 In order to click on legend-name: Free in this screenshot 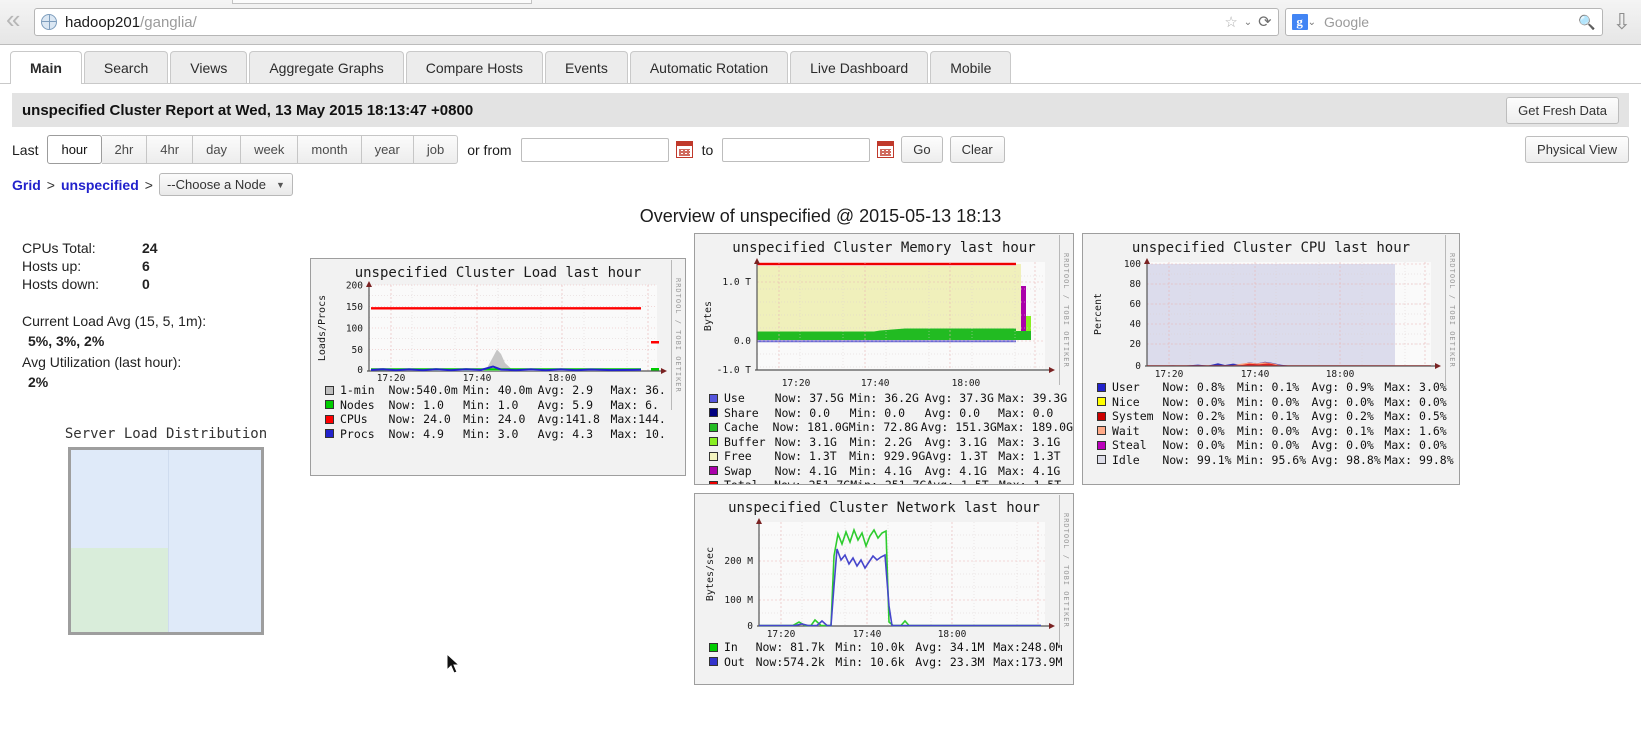, I will do `click(738, 456)`.